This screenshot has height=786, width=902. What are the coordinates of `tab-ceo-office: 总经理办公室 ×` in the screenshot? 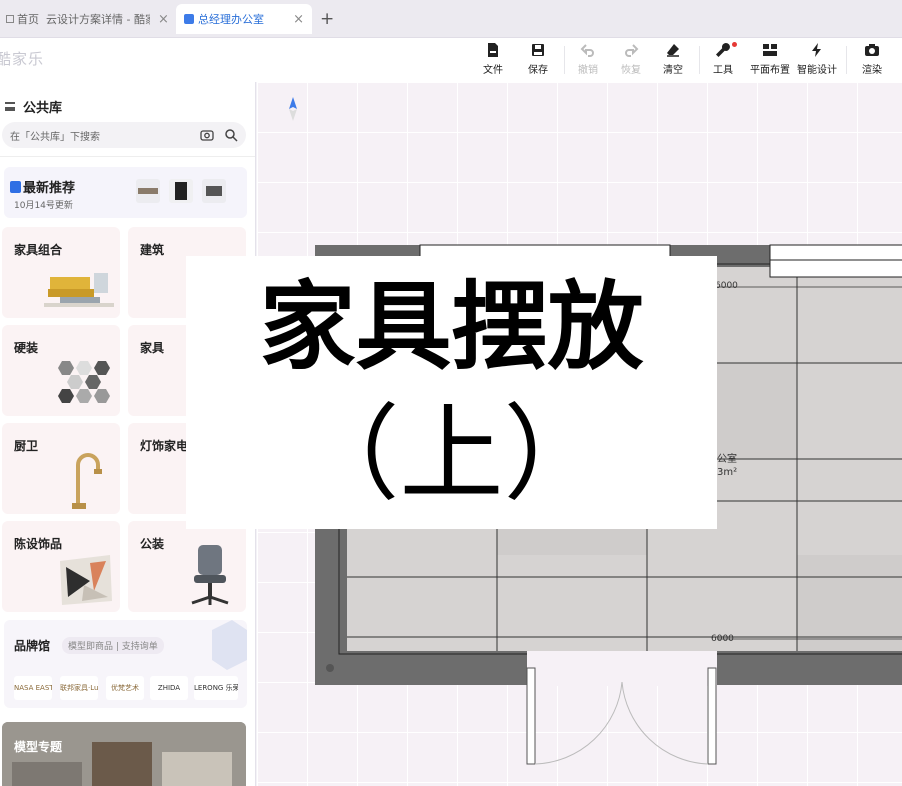 It's located at (244, 19).